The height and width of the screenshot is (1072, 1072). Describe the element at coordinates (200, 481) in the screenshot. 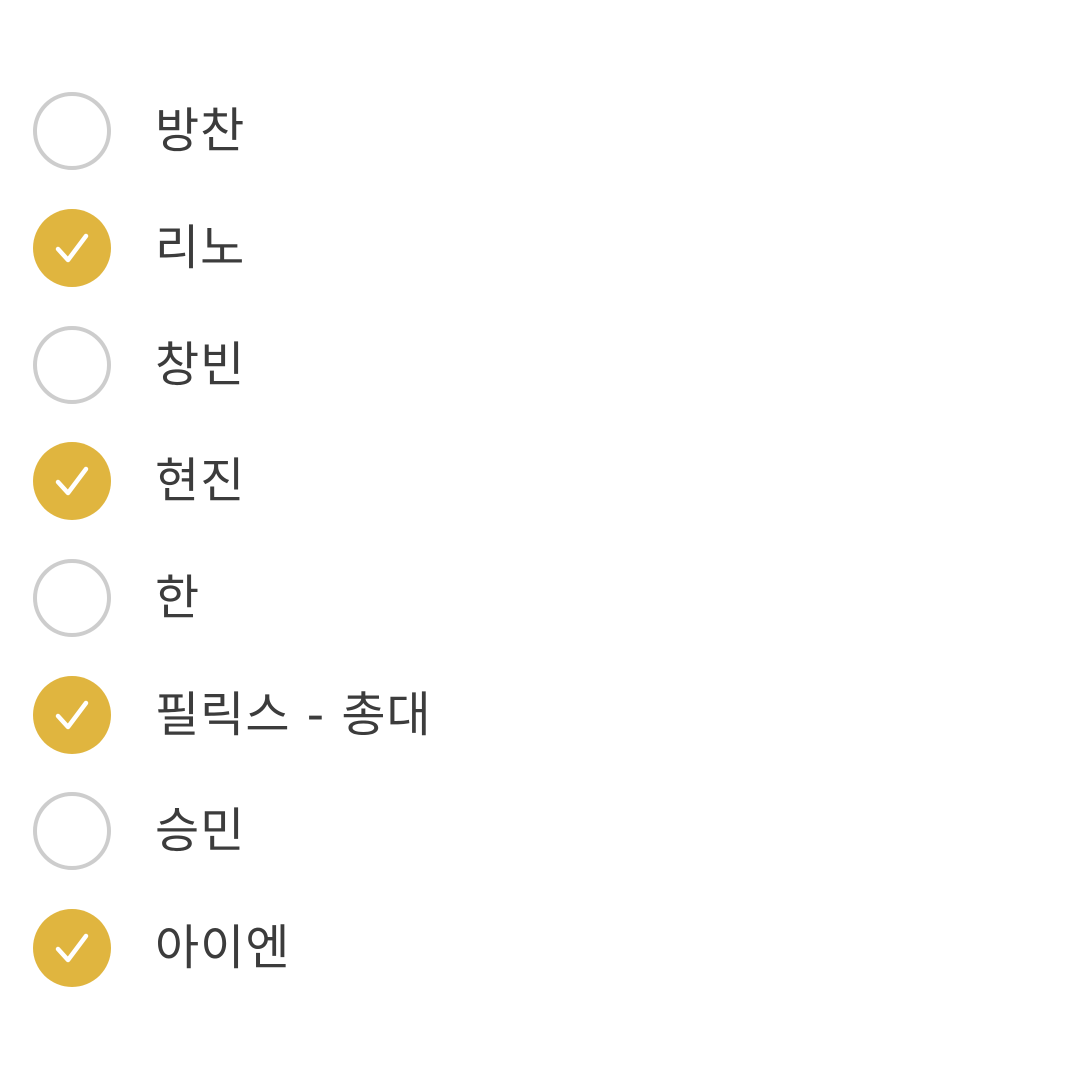

I see `item-label: 현진` at that location.